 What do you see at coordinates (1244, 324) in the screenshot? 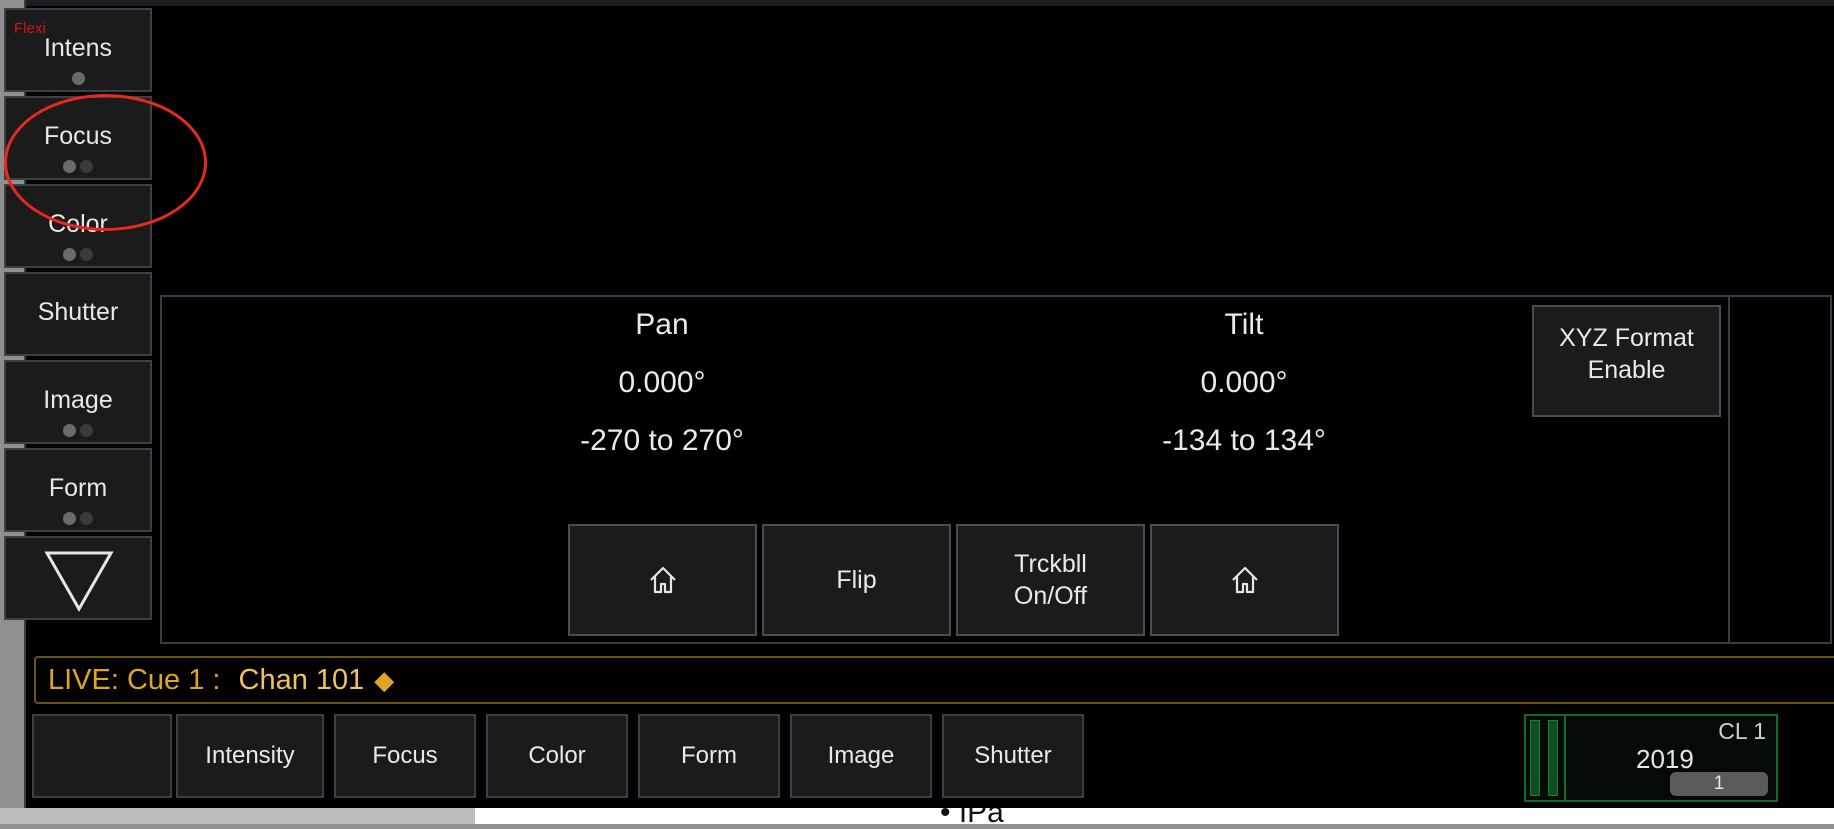
I see `tilt-title: Tilt` at bounding box center [1244, 324].